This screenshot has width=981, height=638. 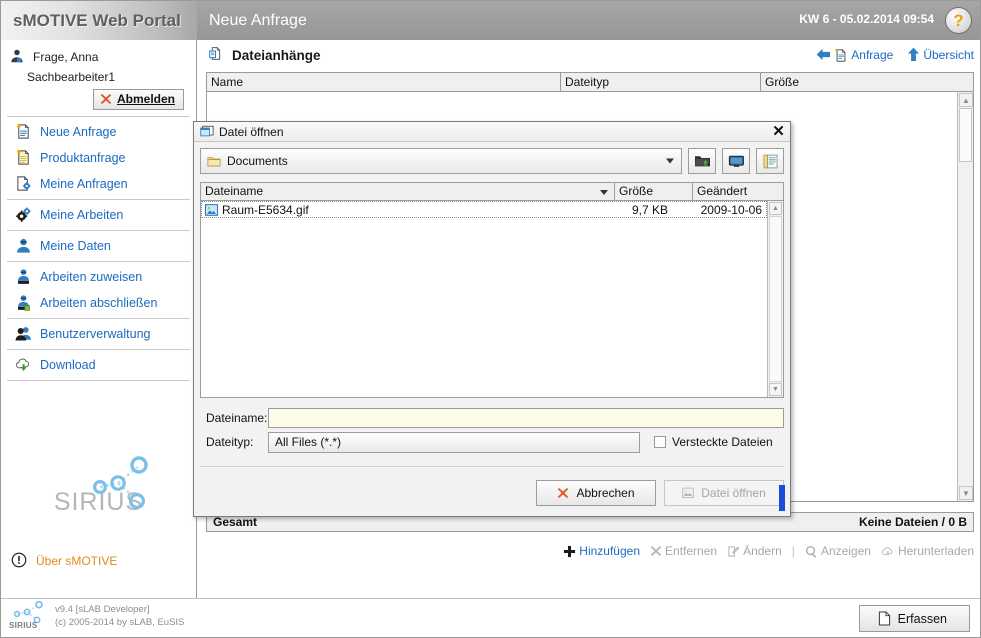 I want to click on footer-logo: SIRIUS, so click(x=28, y=615).